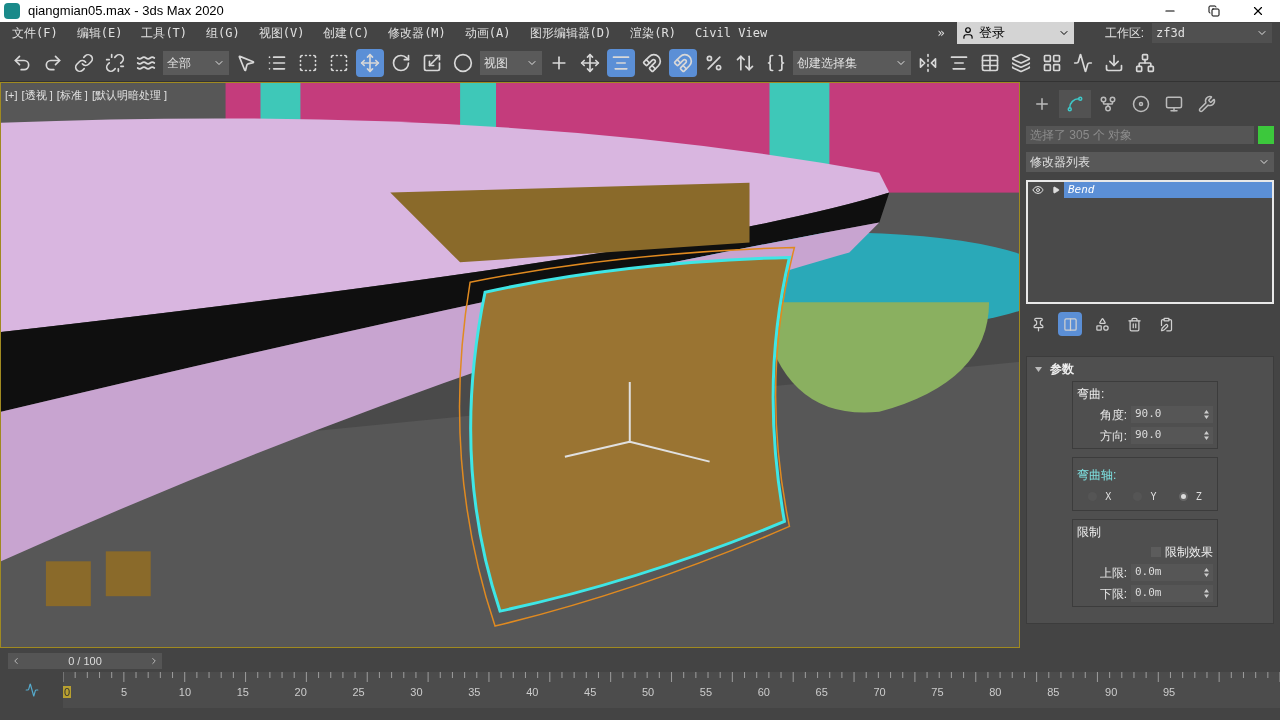 The image size is (1280, 720). Describe the element at coordinates (35, 33) in the screenshot. I see `menu-item: 文件(F)` at that location.